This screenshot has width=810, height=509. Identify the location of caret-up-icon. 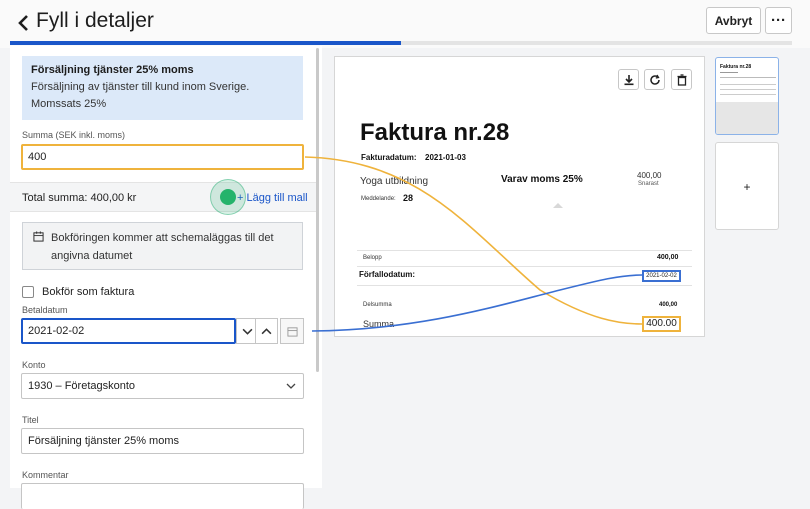
(558, 205).